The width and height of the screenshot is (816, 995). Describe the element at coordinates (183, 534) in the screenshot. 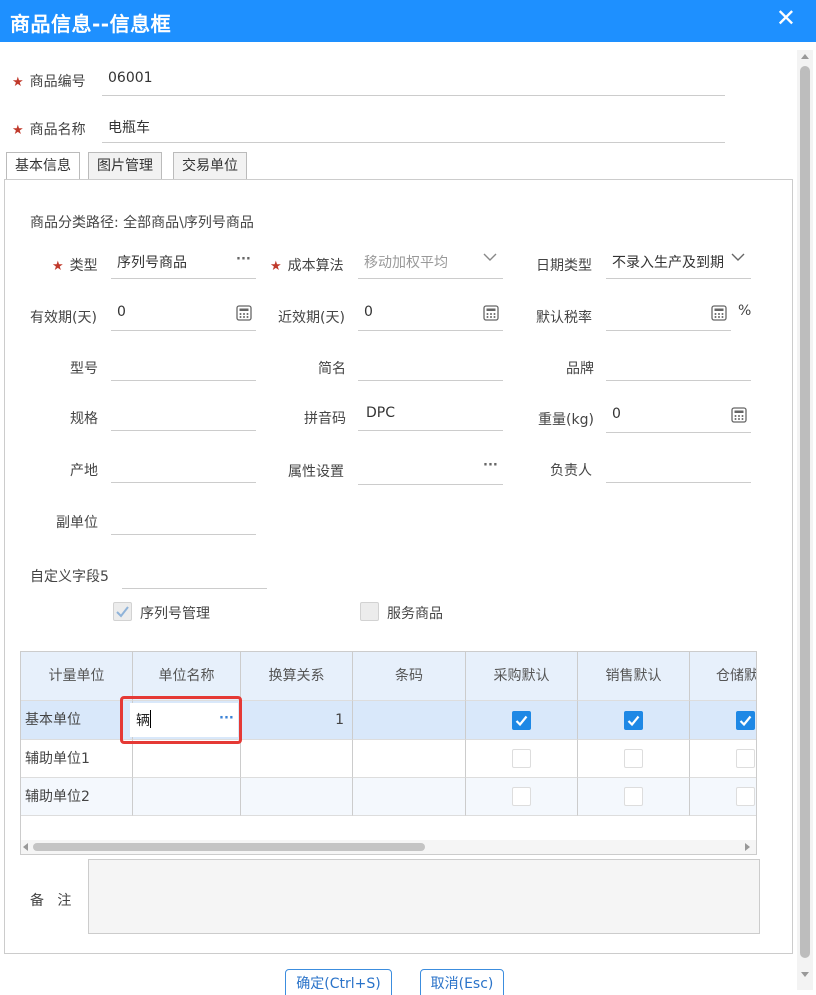

I see `sub-unit-input` at that location.